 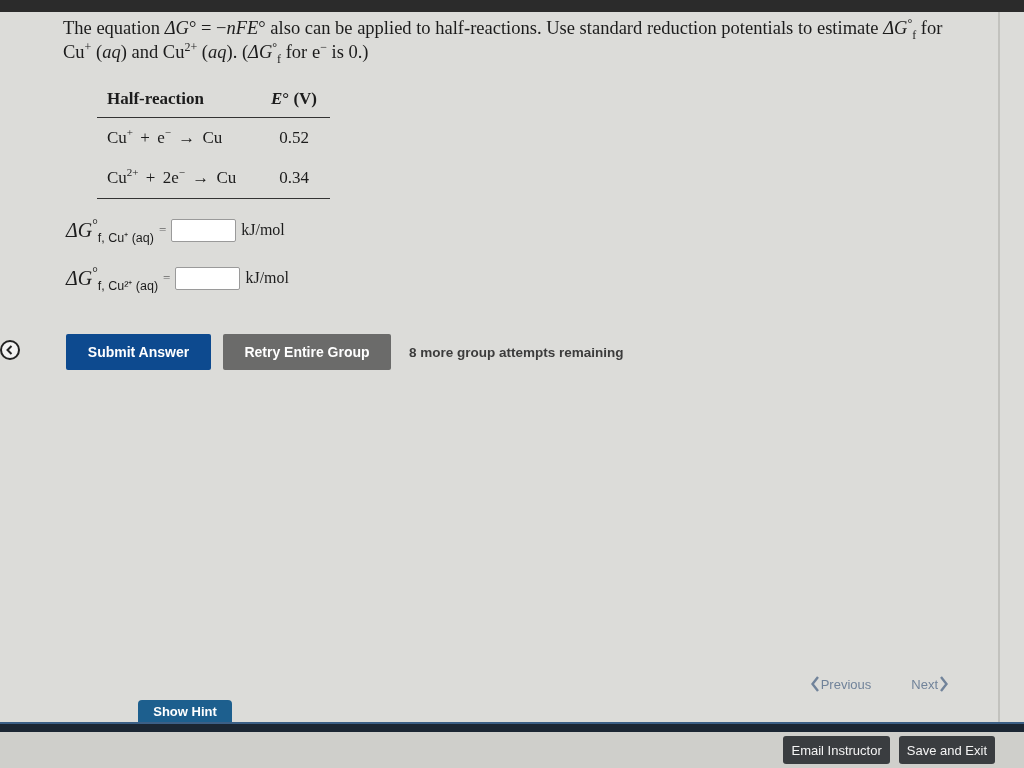 What do you see at coordinates (294, 137) in the screenshot?
I see `table-cell: 0.52` at bounding box center [294, 137].